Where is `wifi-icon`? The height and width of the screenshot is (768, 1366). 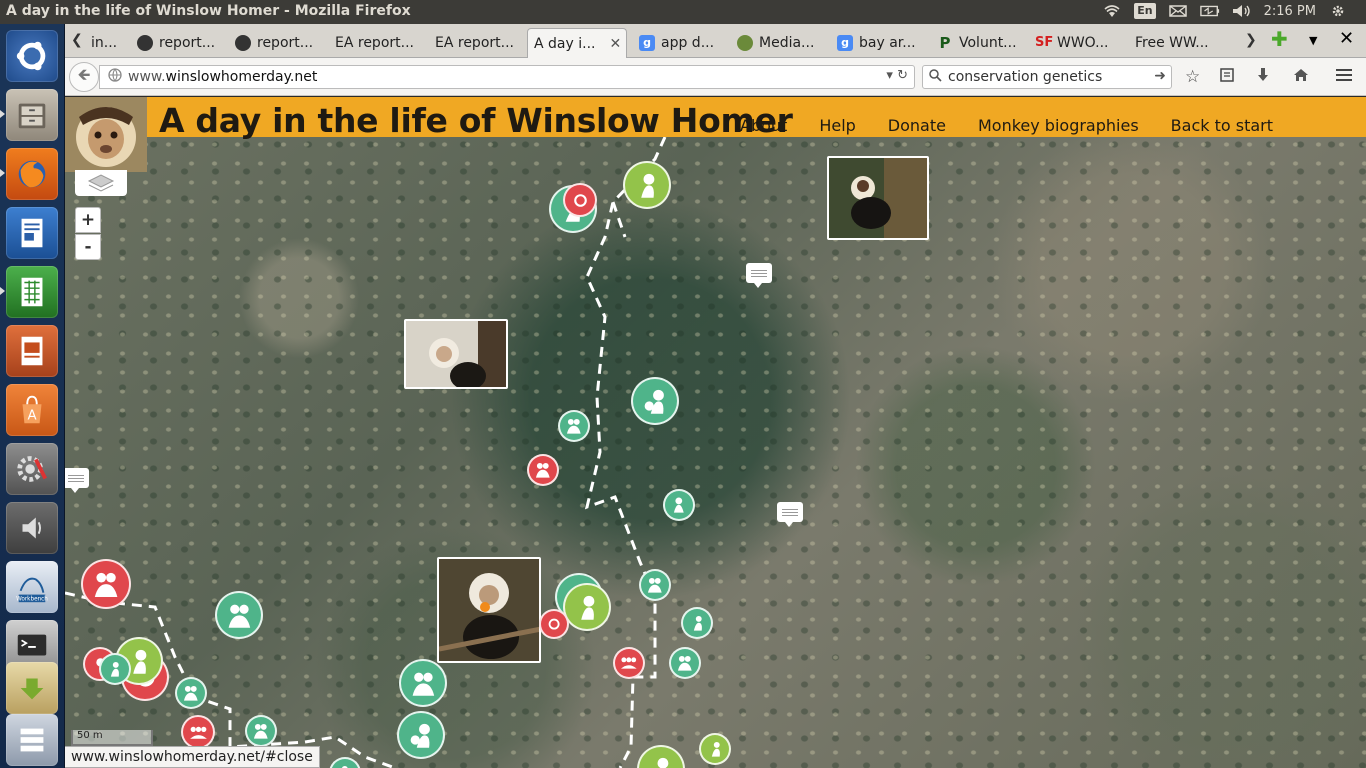
wifi-icon is located at coordinates (1112, 11).